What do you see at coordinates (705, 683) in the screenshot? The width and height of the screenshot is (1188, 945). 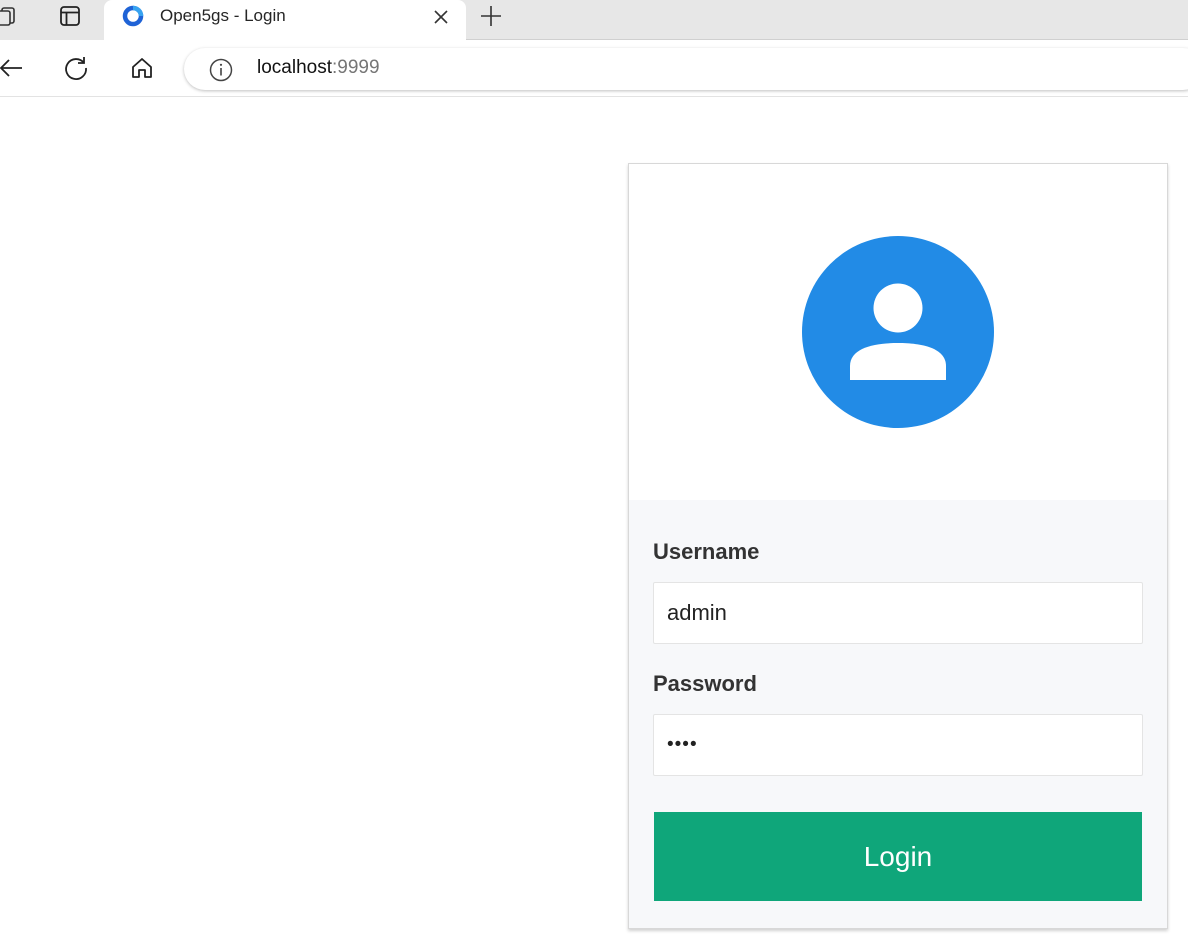 I see `password-label: Password` at bounding box center [705, 683].